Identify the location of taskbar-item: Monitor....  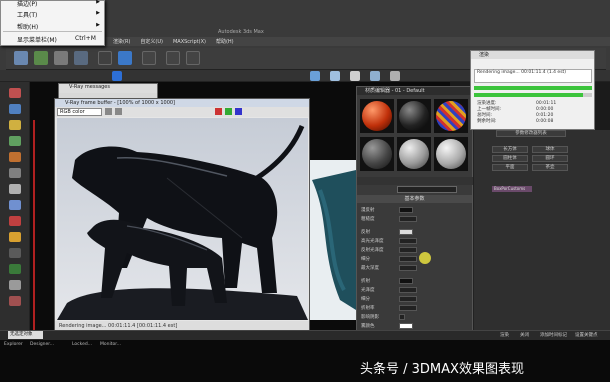
(110, 344).